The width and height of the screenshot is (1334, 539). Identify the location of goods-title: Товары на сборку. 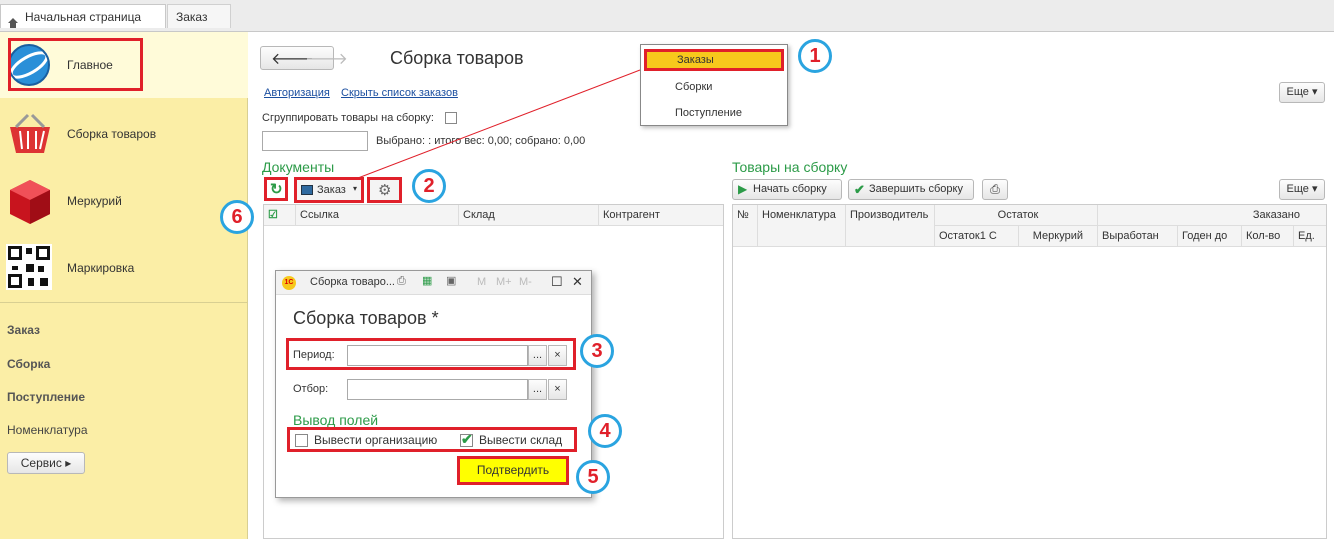
(790, 167).